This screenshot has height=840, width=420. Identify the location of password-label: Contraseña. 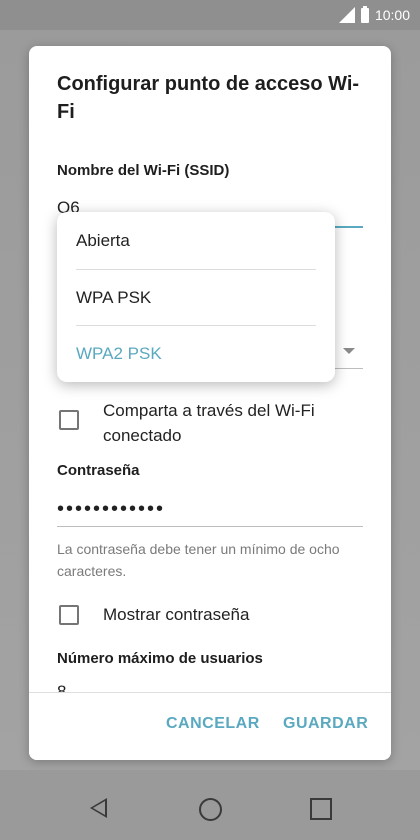
(98, 470).